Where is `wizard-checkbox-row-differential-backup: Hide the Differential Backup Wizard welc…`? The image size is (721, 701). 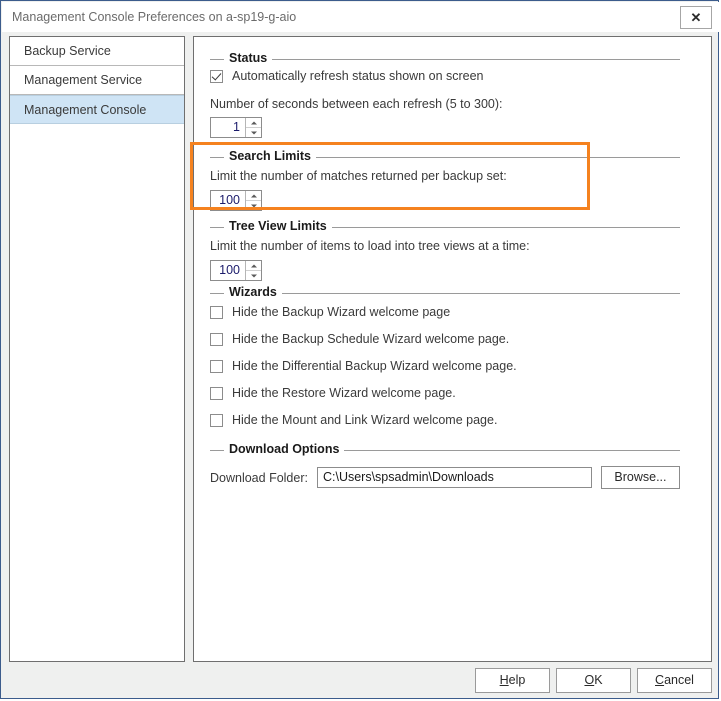 wizard-checkbox-row-differential-backup: Hide the Differential Backup Wizard welc… is located at coordinates (445, 366).